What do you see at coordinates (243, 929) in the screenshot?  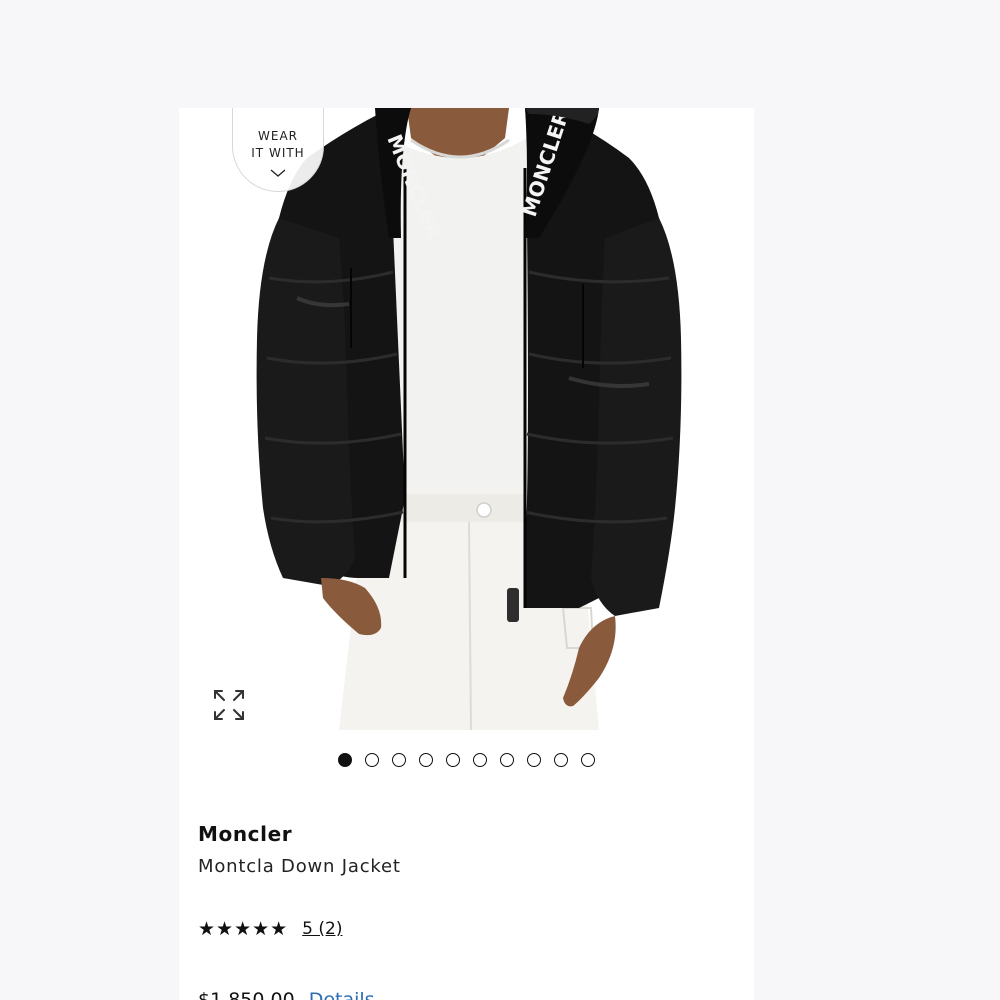 I see `rating-stars: ★★★★★` at bounding box center [243, 929].